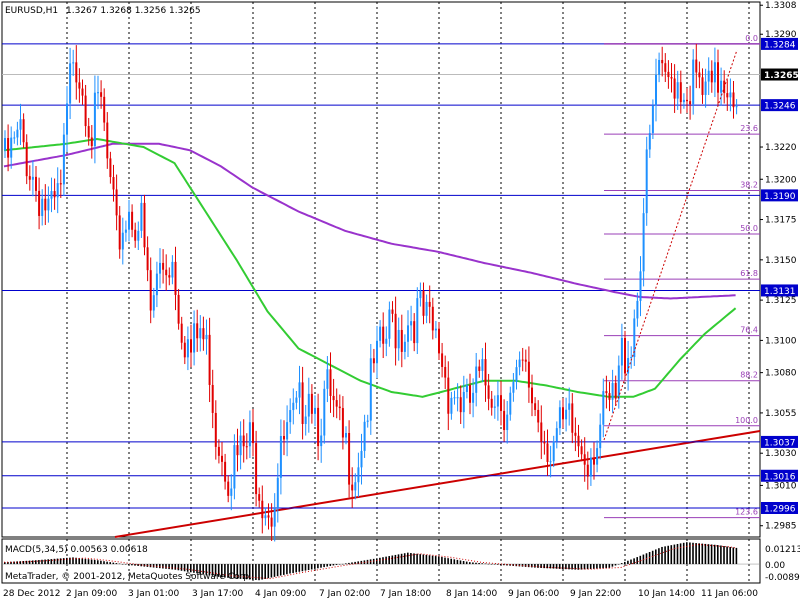  What do you see at coordinates (781, 454) in the screenshot?
I see `price-tick-label: 1.3030` at bounding box center [781, 454].